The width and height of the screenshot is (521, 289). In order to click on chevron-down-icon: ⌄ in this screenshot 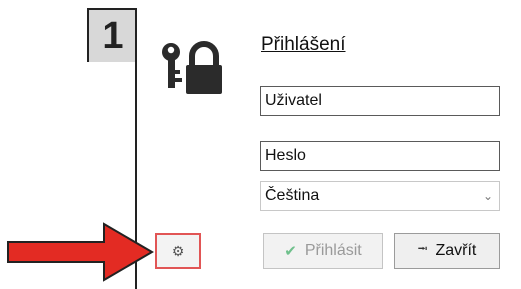, I will do `click(487, 196)`.